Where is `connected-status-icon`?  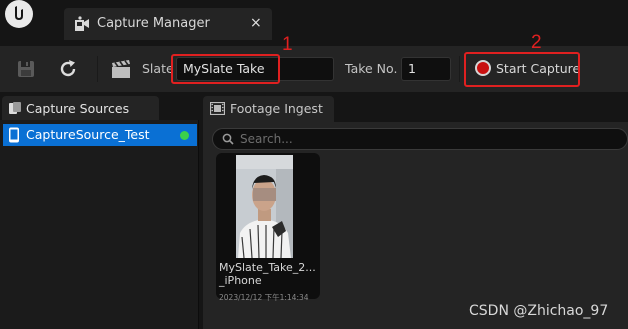
connected-status-icon is located at coordinates (184, 135).